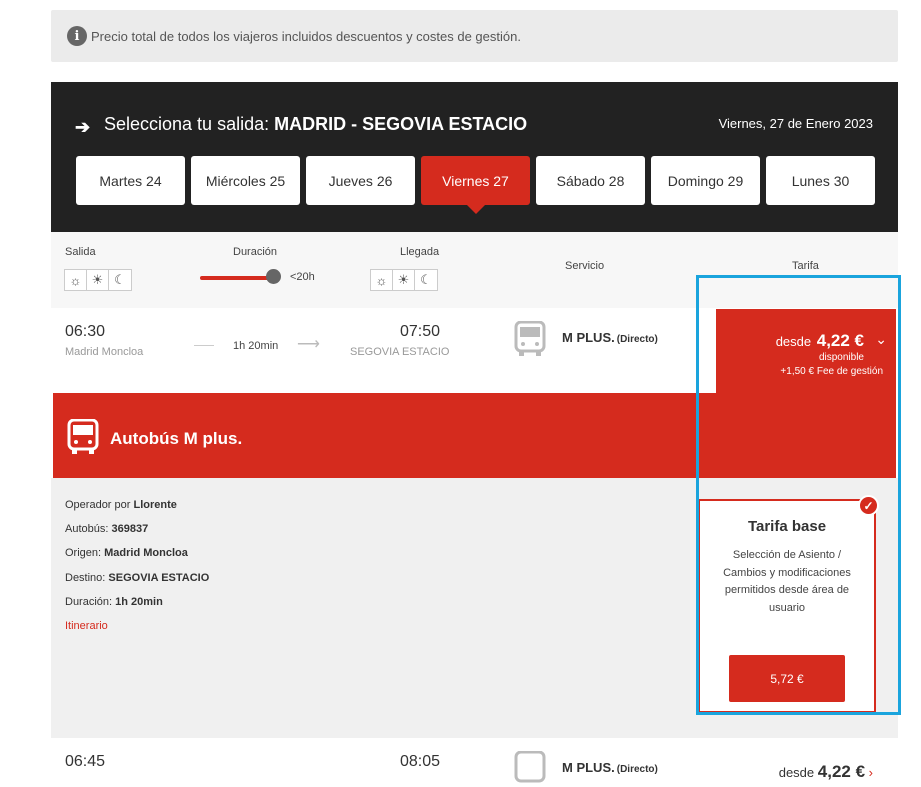 This screenshot has width=921, height=787. What do you see at coordinates (77, 36) in the screenshot?
I see `info-icon: i` at bounding box center [77, 36].